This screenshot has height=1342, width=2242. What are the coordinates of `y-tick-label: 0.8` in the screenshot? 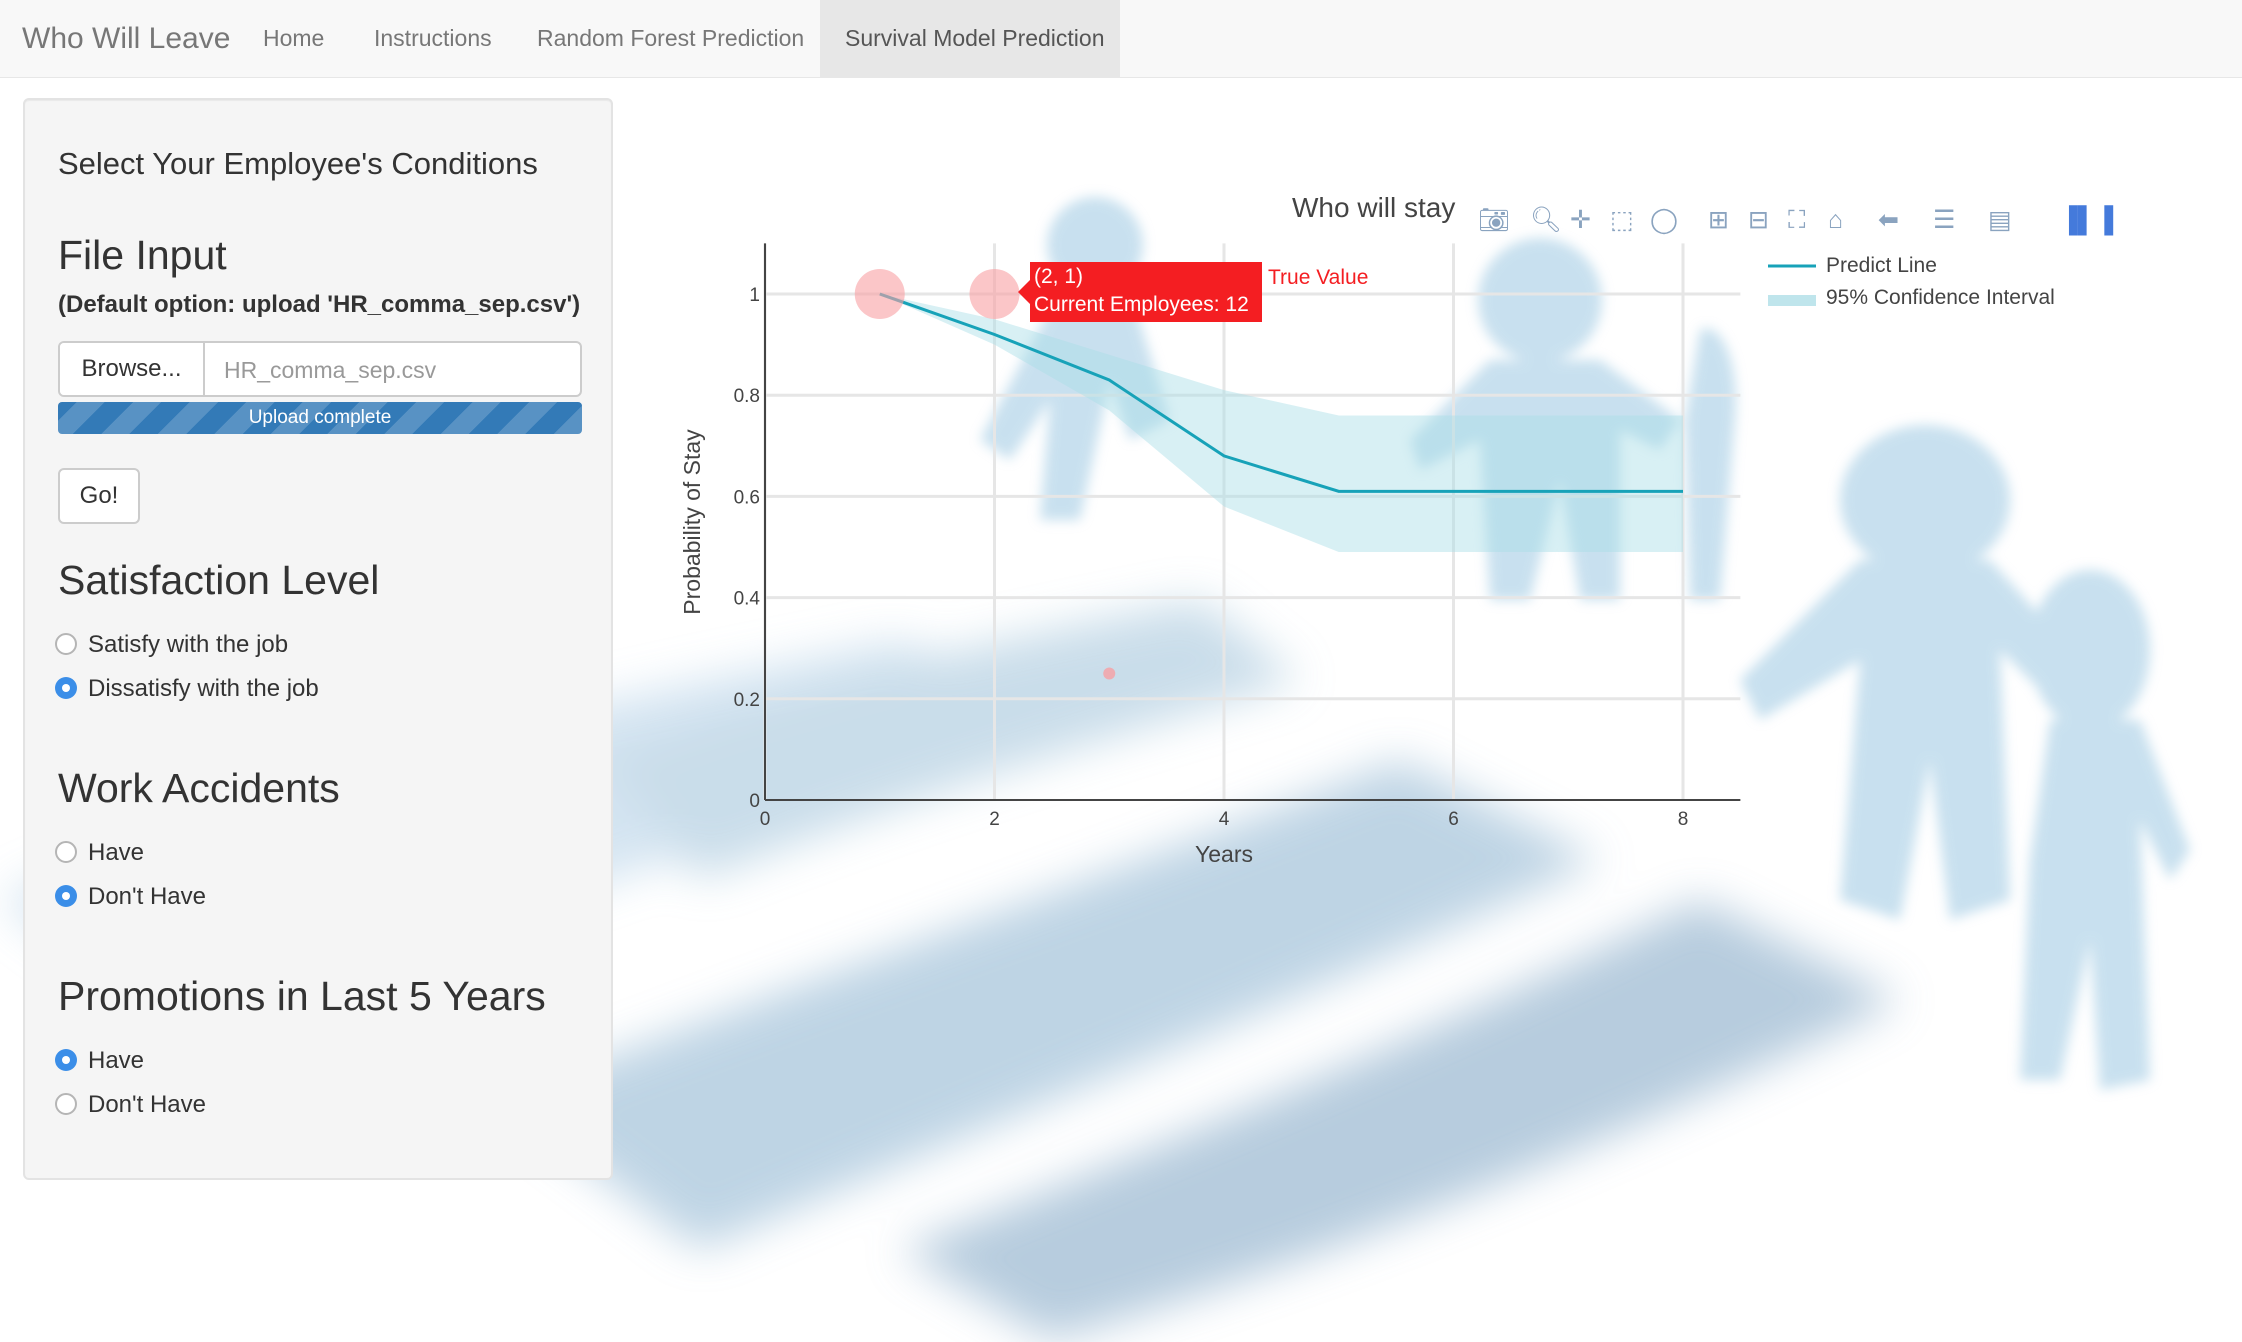 It's located at (747, 396).